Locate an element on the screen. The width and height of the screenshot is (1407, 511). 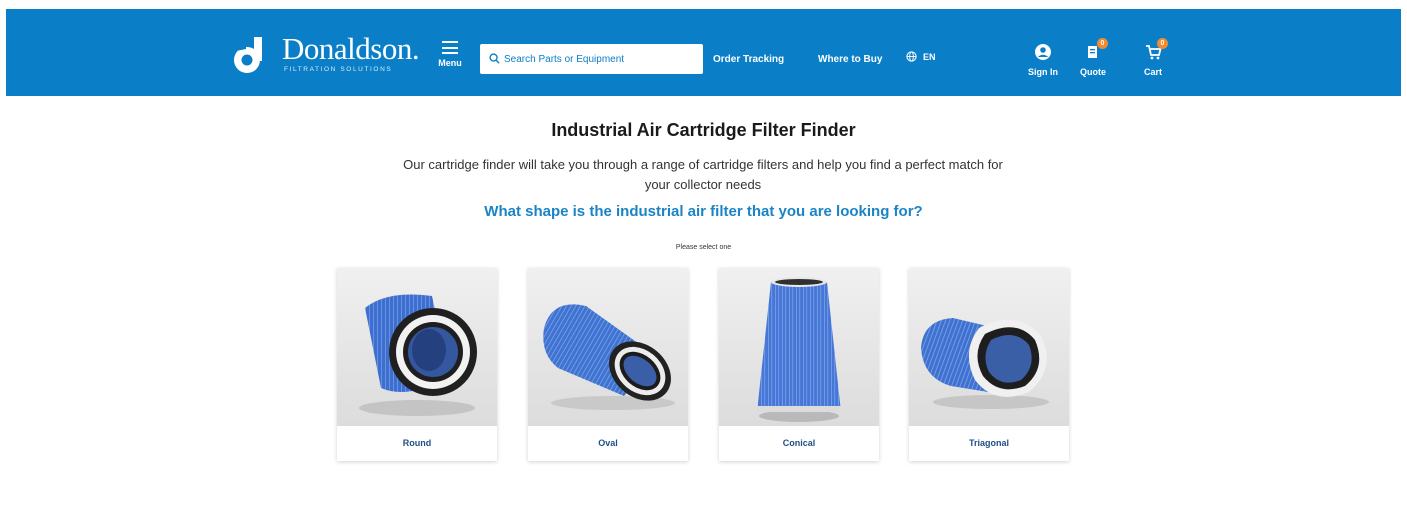
menu-label: Menu is located at coordinates (450, 62).